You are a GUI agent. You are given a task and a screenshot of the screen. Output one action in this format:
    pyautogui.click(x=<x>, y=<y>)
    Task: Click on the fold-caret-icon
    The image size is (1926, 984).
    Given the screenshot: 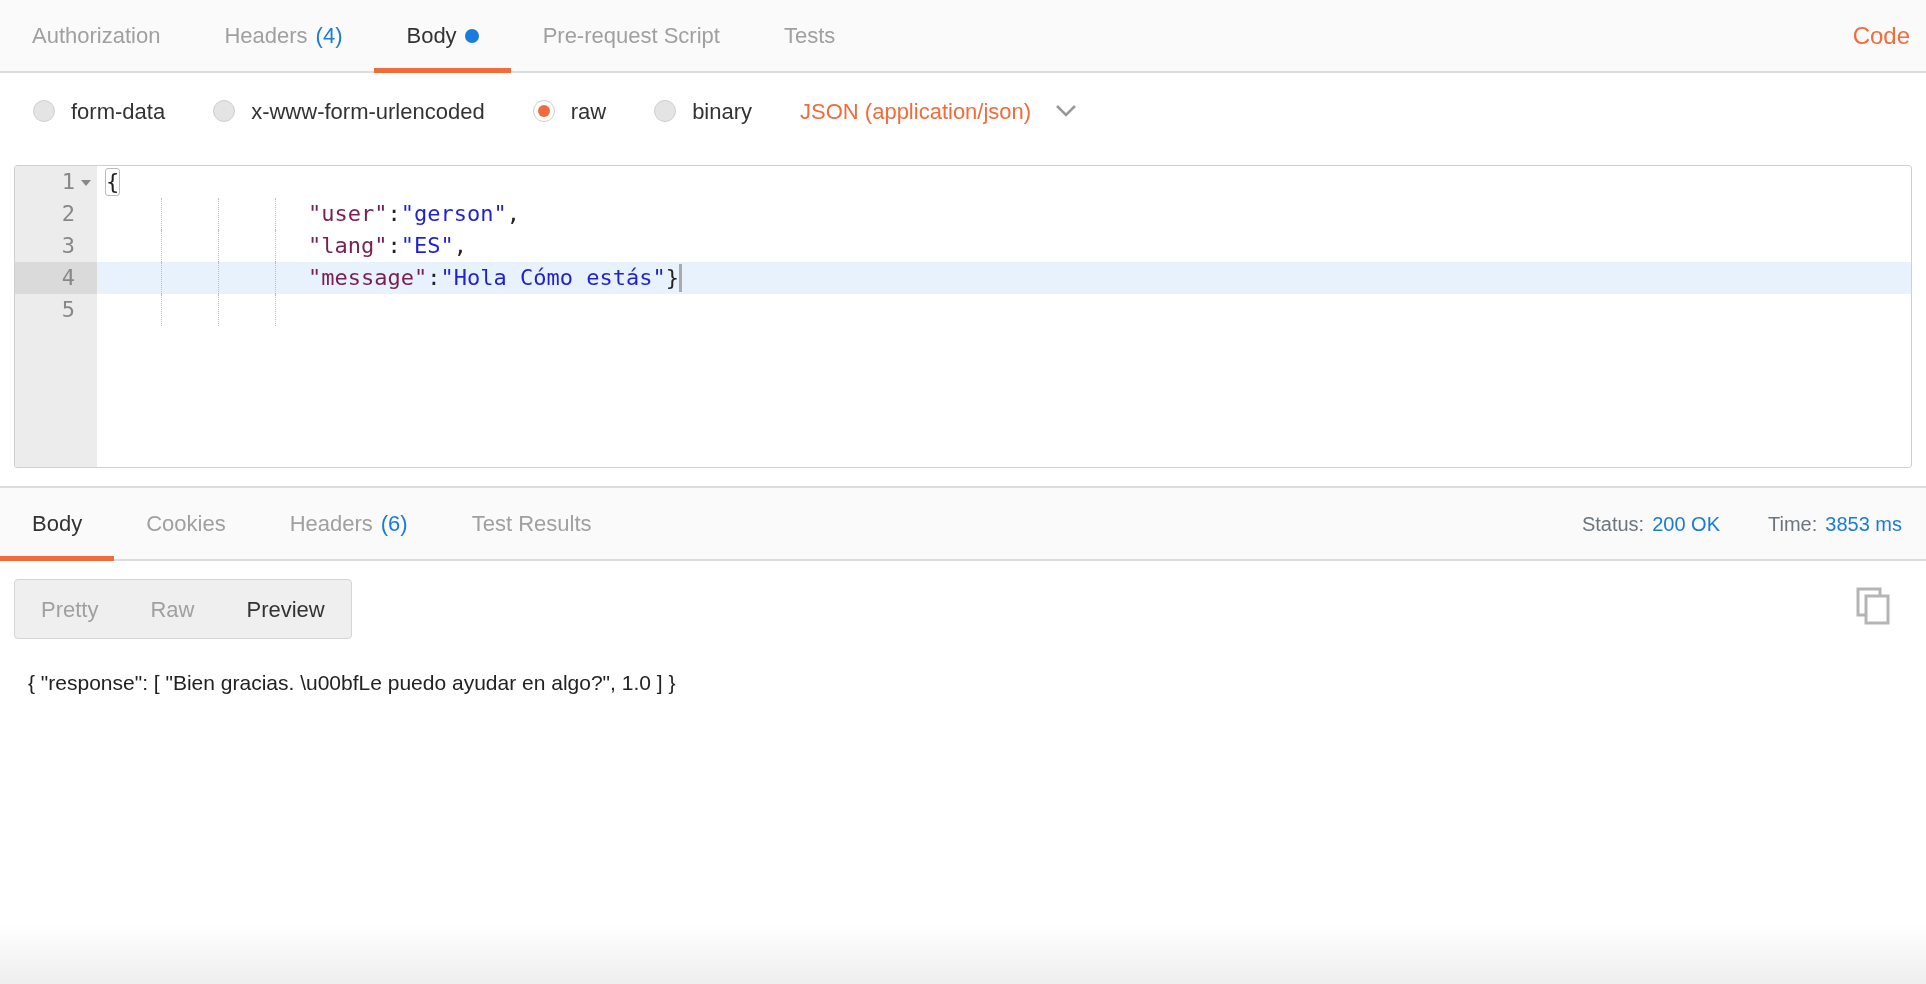 What is the action you would take?
    pyautogui.click(x=86, y=183)
    